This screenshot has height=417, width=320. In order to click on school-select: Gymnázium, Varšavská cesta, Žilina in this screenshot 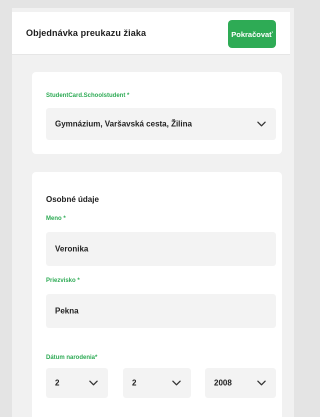, I will do `click(161, 124)`.